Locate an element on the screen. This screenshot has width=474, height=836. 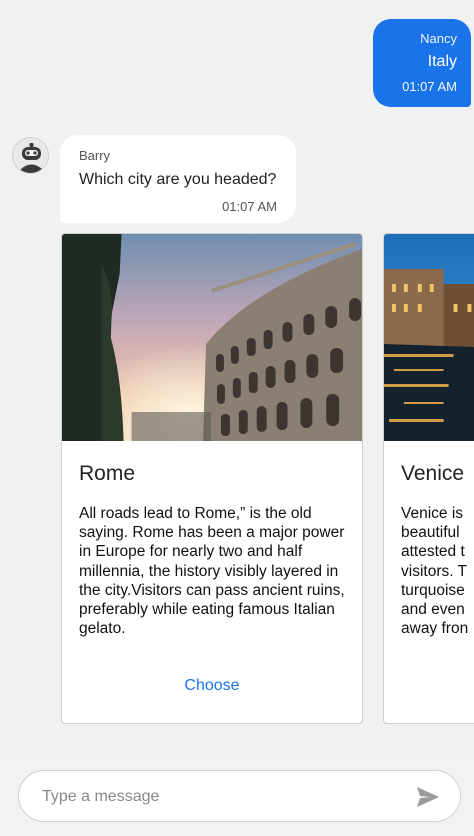
bot-avatar is located at coordinates (30, 155).